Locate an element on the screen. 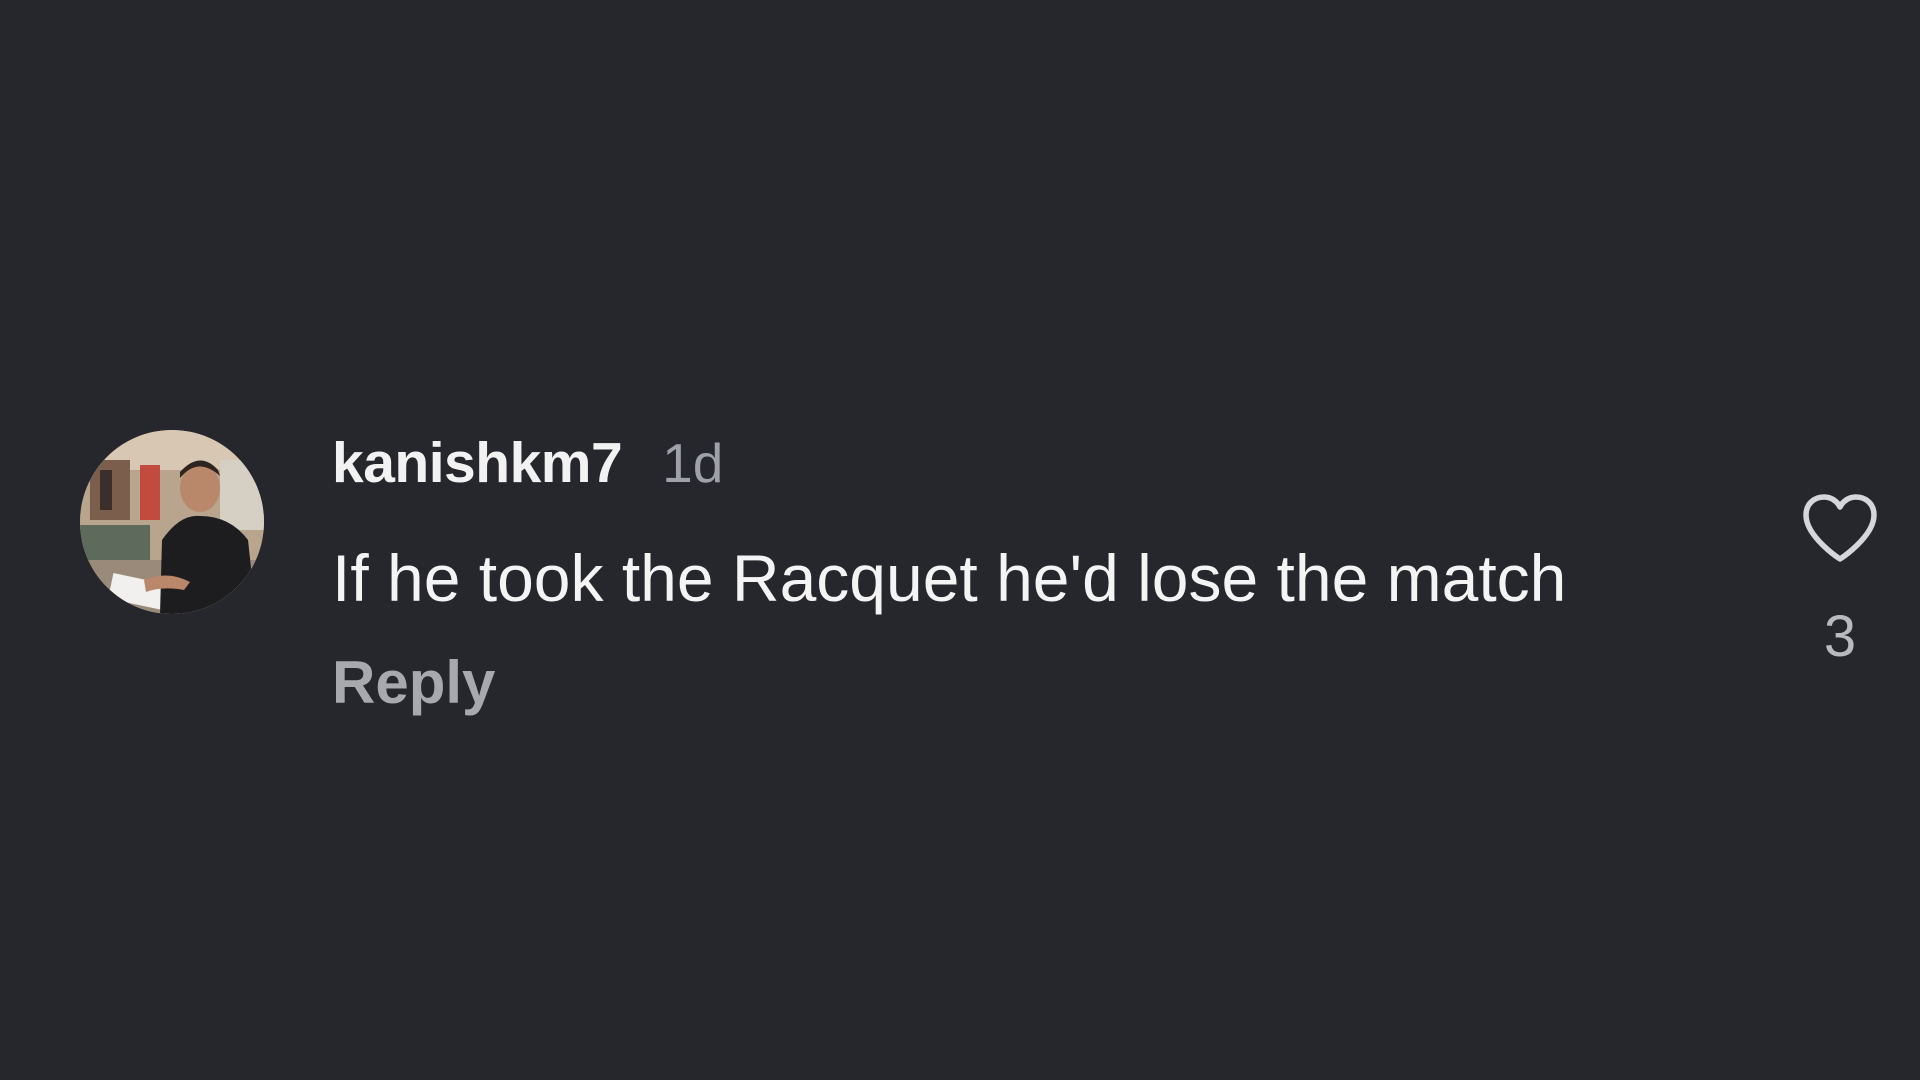  avatar is located at coordinates (172, 522).